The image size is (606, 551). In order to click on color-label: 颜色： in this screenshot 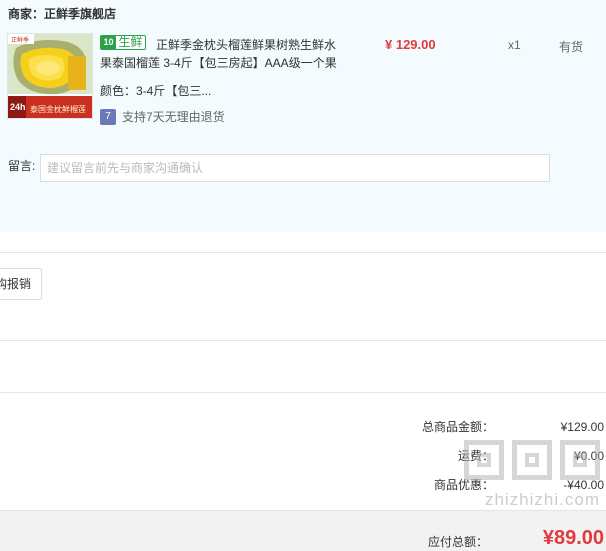, I will do `click(118, 91)`.